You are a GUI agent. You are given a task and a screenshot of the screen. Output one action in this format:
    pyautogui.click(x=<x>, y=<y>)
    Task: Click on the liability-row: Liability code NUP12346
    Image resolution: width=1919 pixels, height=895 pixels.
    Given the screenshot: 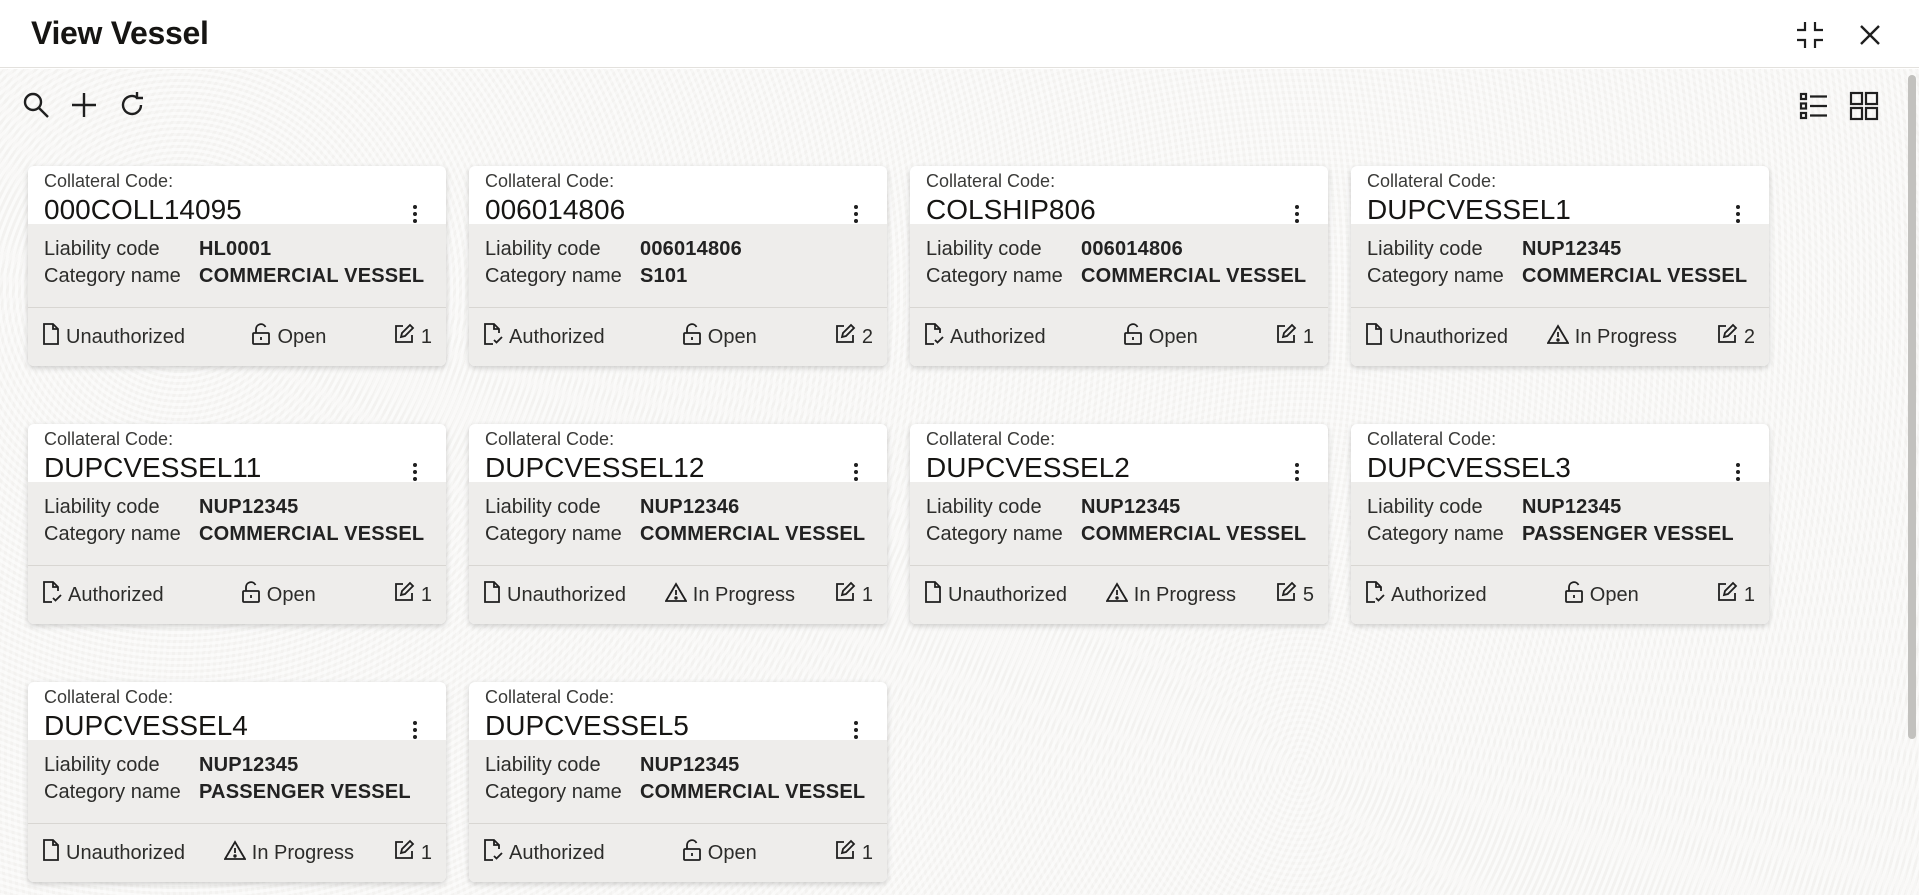 What is the action you would take?
    pyautogui.click(x=678, y=507)
    